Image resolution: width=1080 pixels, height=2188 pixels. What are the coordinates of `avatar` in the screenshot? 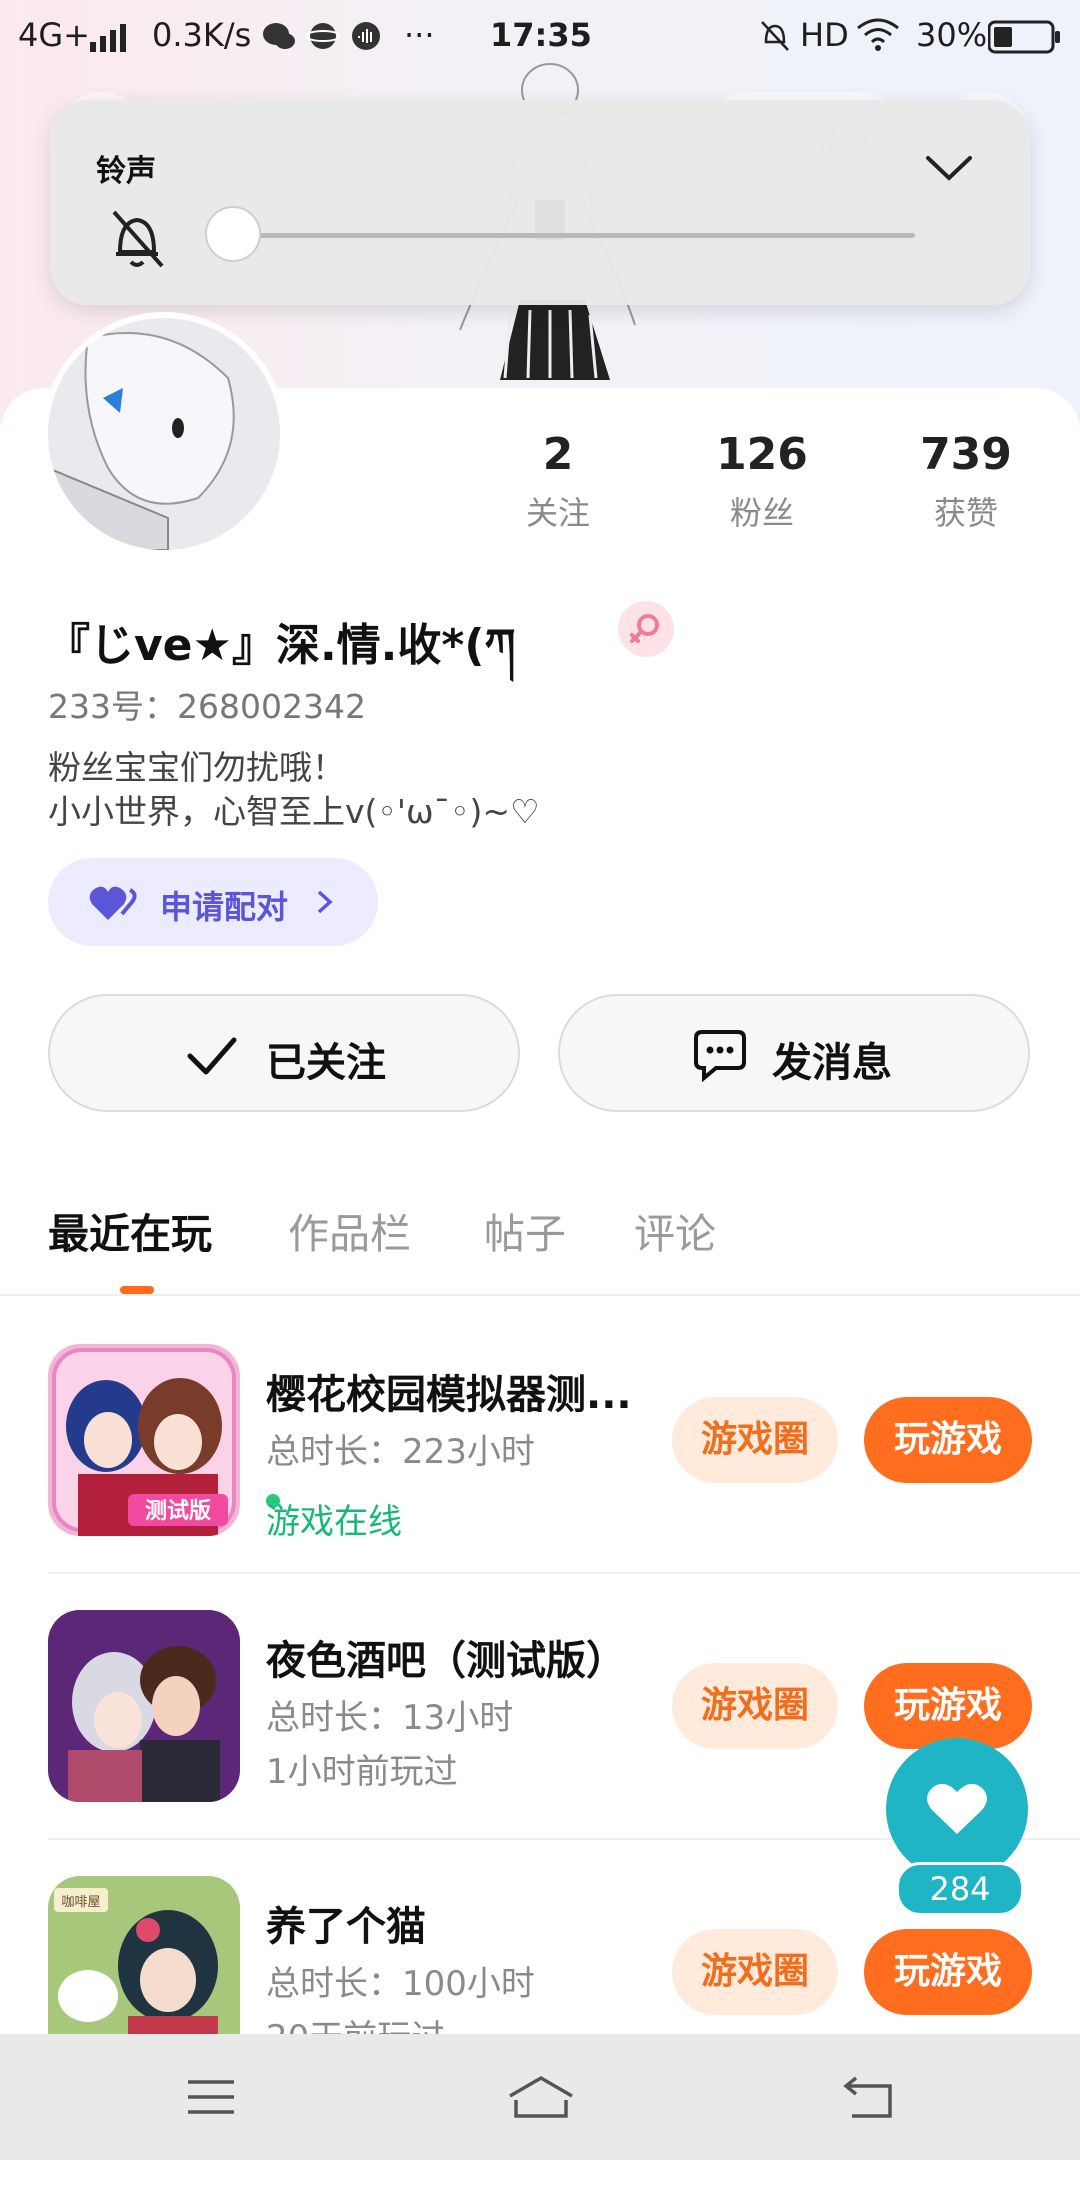 It's located at (164, 434).